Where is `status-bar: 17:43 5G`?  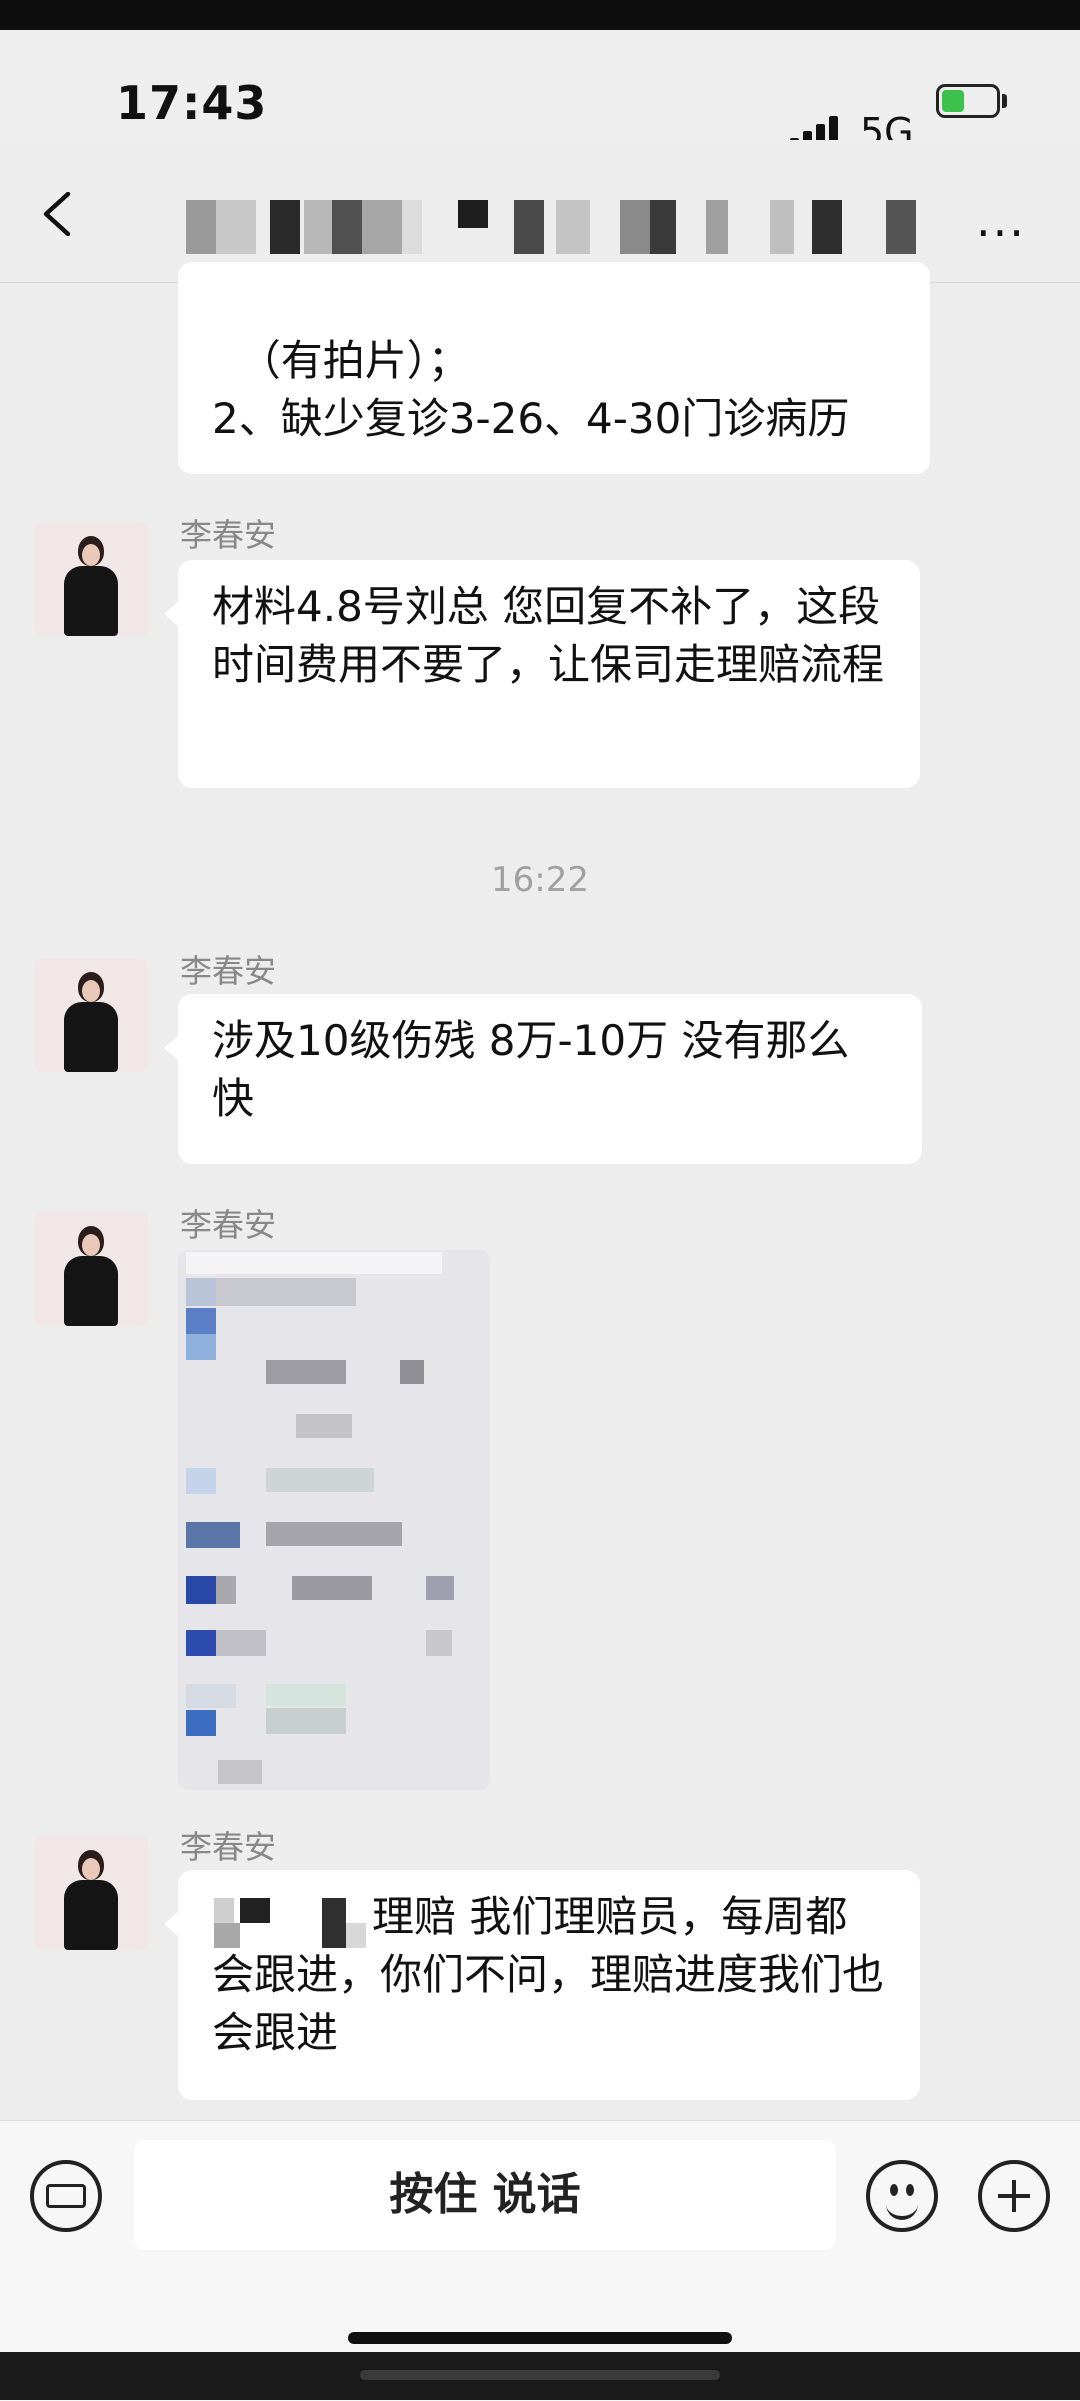
status-bar: 17:43 5G is located at coordinates (540, 92).